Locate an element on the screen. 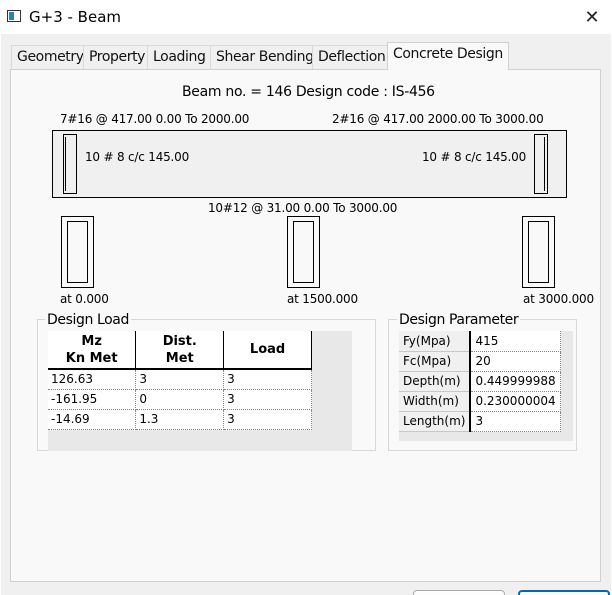  beam-elevation is located at coordinates (309, 164).